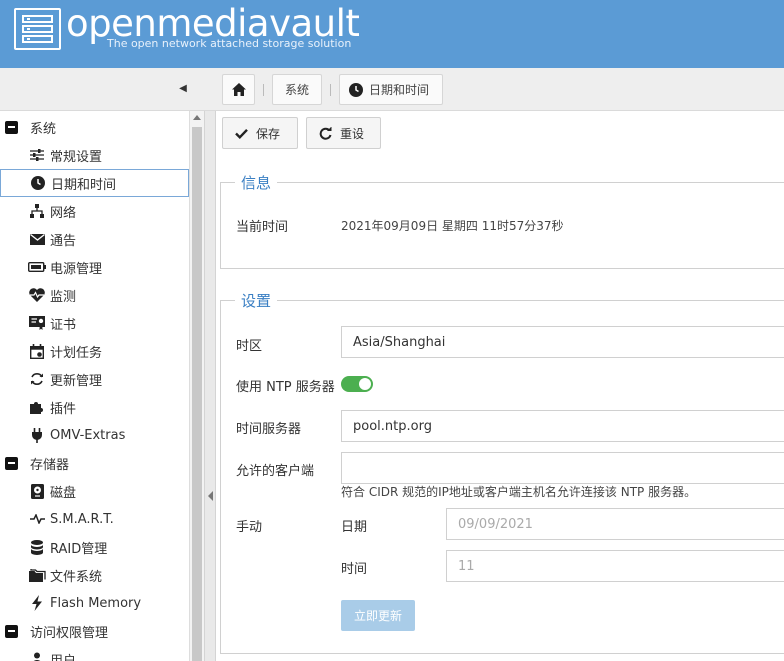 The width and height of the screenshot is (784, 661). Describe the element at coordinates (249, 346) in the screenshot. I see `timezone-label: 时区` at that location.